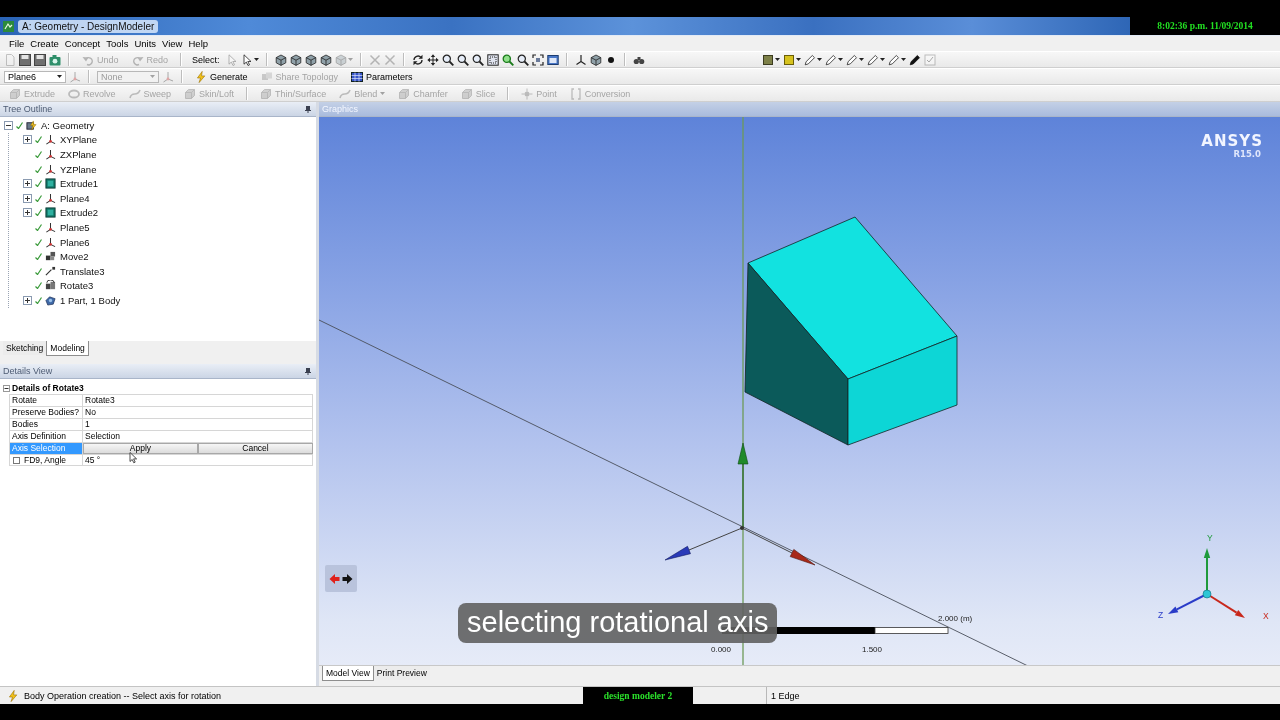 The width and height of the screenshot is (1280, 720). Describe the element at coordinates (44, 43) in the screenshot. I see `menu-item: Create` at that location.